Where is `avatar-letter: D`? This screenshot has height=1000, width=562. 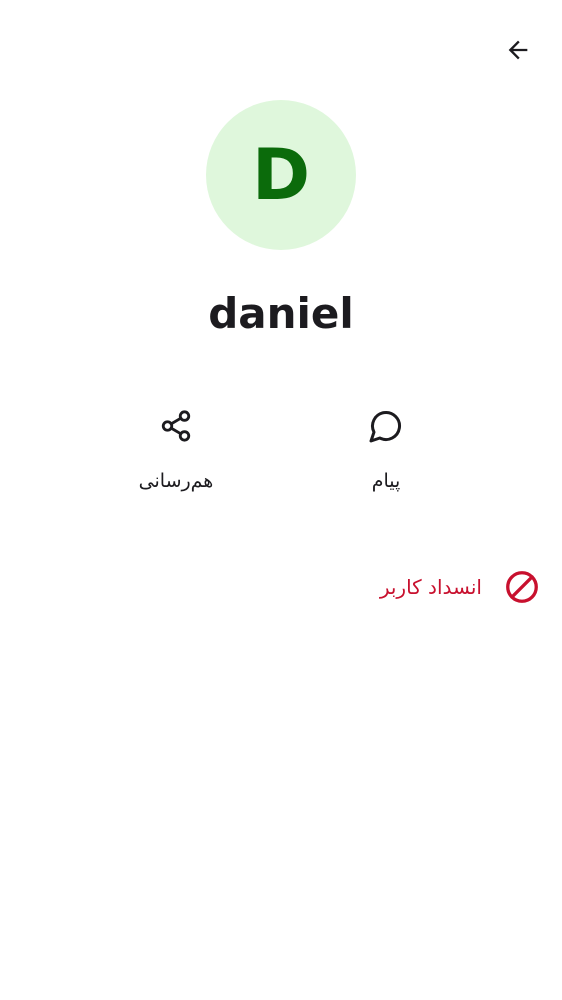 avatar-letter: D is located at coordinates (281, 175).